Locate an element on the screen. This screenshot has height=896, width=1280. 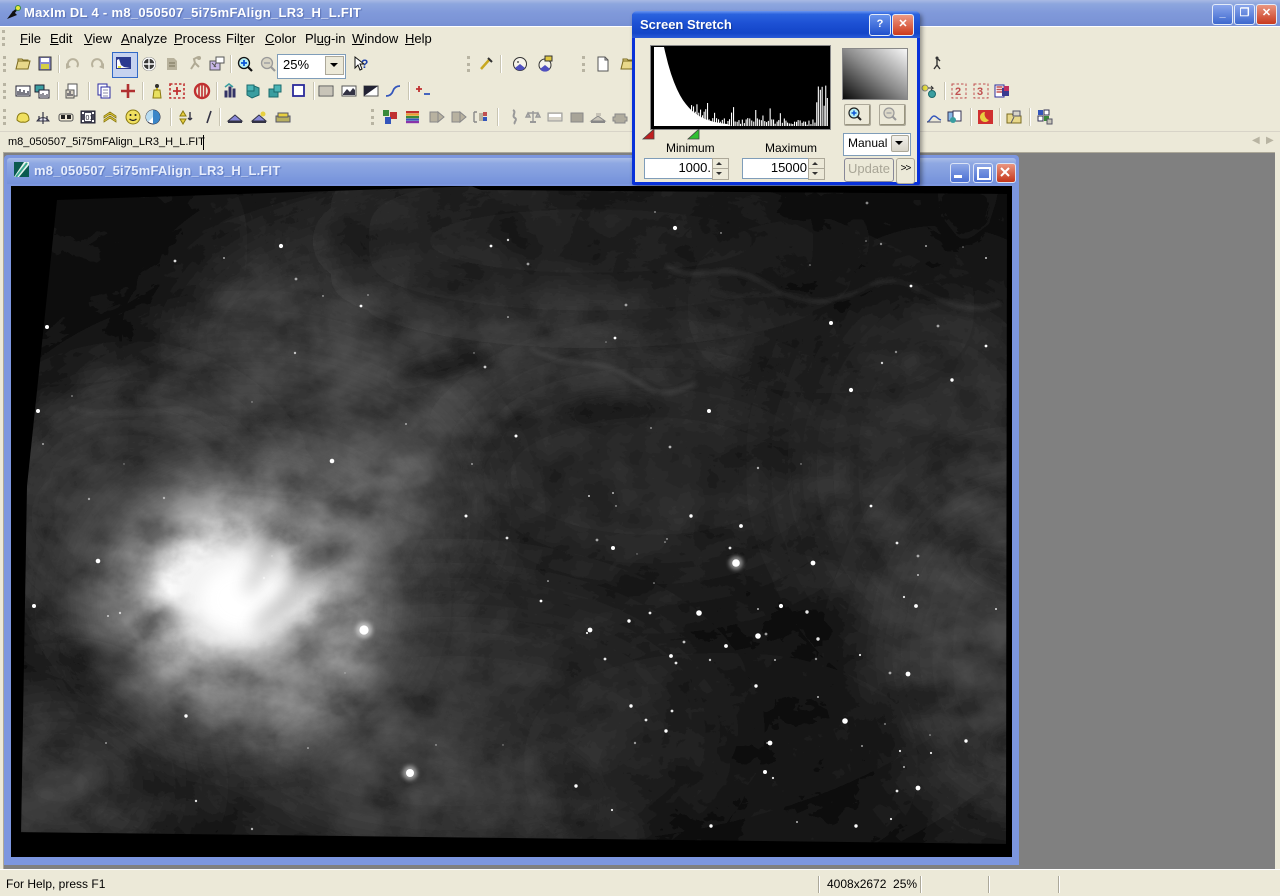
svg-text: 01 is located at coordinates (90, 118).